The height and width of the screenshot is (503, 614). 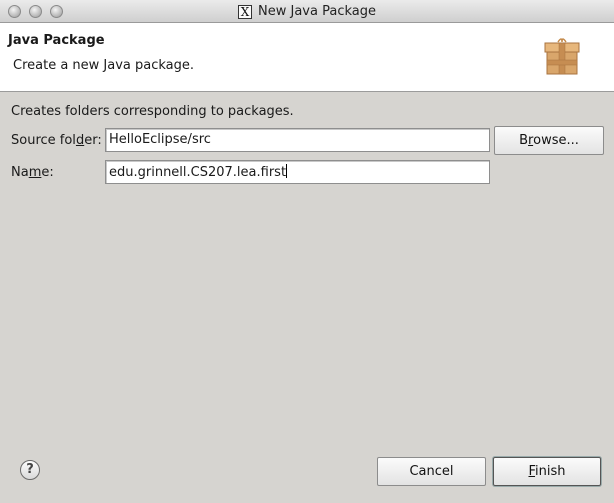 I want to click on help-icon: ?, so click(x=30, y=470).